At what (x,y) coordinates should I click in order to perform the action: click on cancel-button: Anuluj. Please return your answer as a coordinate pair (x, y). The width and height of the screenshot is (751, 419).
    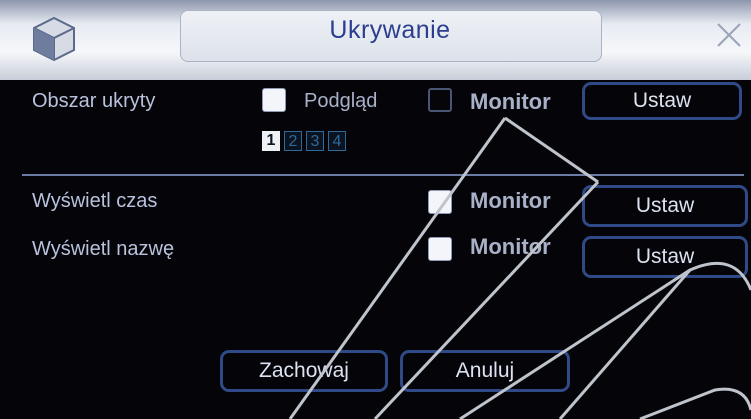
    Looking at the image, I should click on (485, 371).